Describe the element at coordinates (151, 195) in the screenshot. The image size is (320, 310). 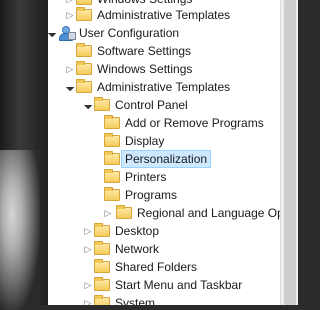
I see `tree-item-label: Programs` at that location.